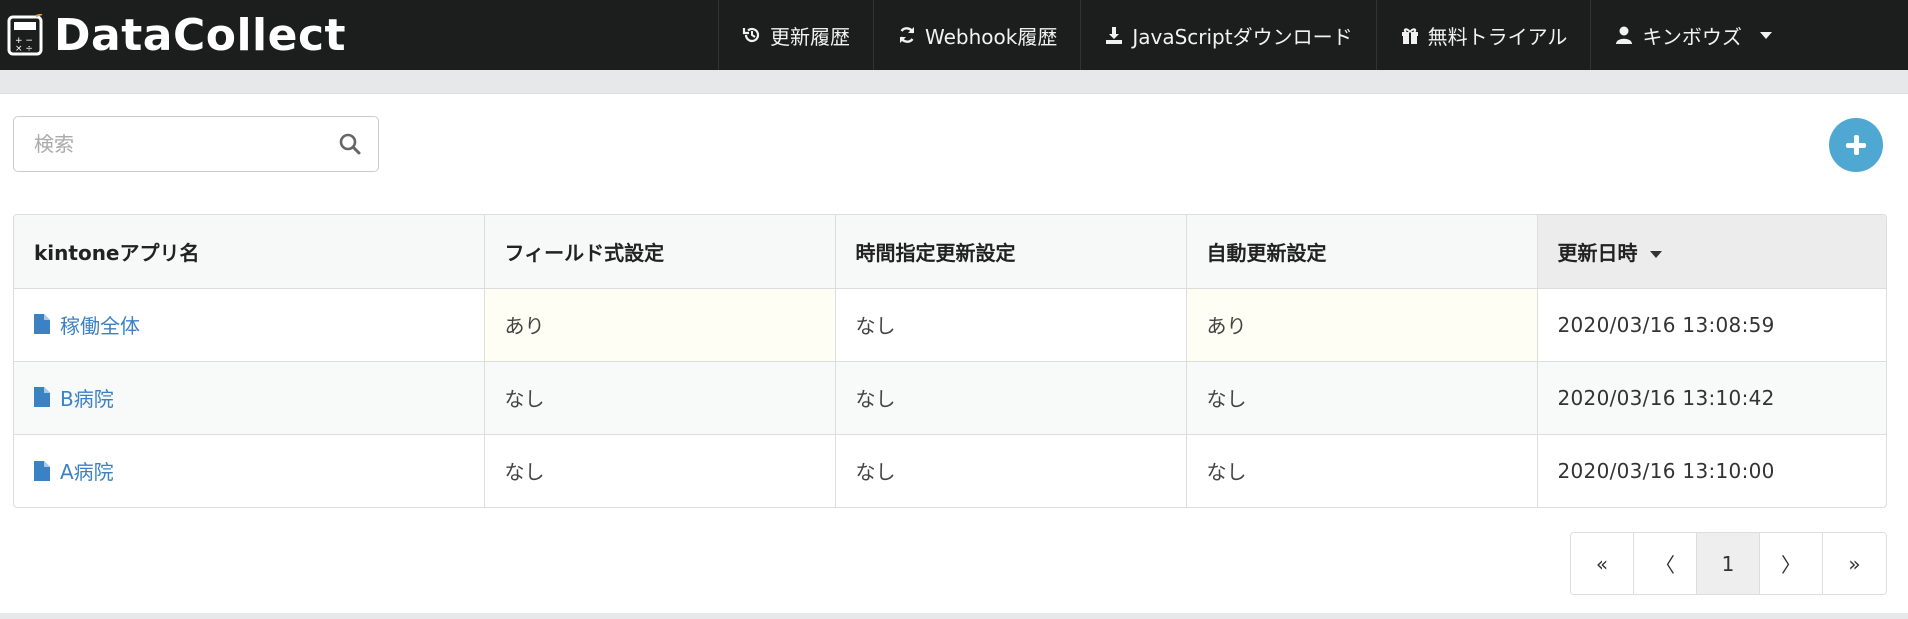 The height and width of the screenshot is (619, 1908). Describe the element at coordinates (174, 144) in the screenshot. I see `search-input` at that location.